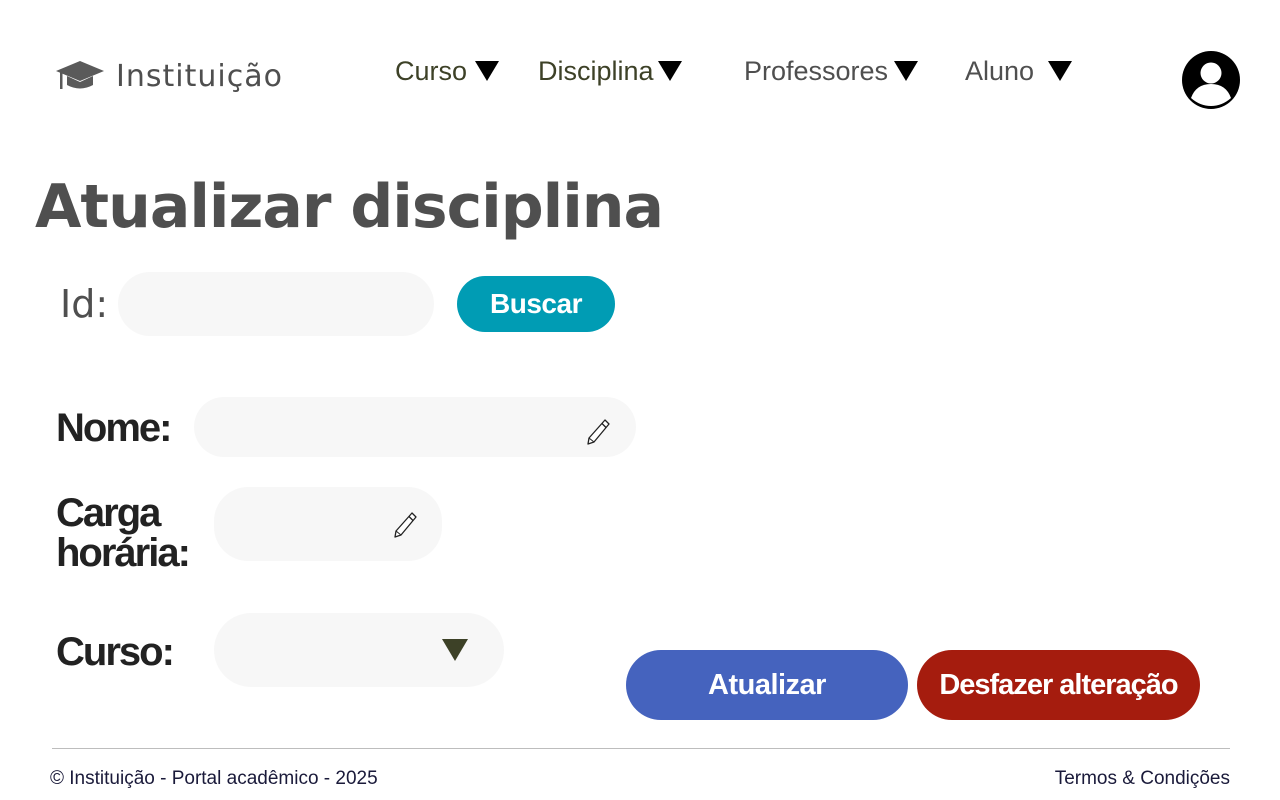  I want to click on nav-aluno: Aluno, so click(1019, 71).